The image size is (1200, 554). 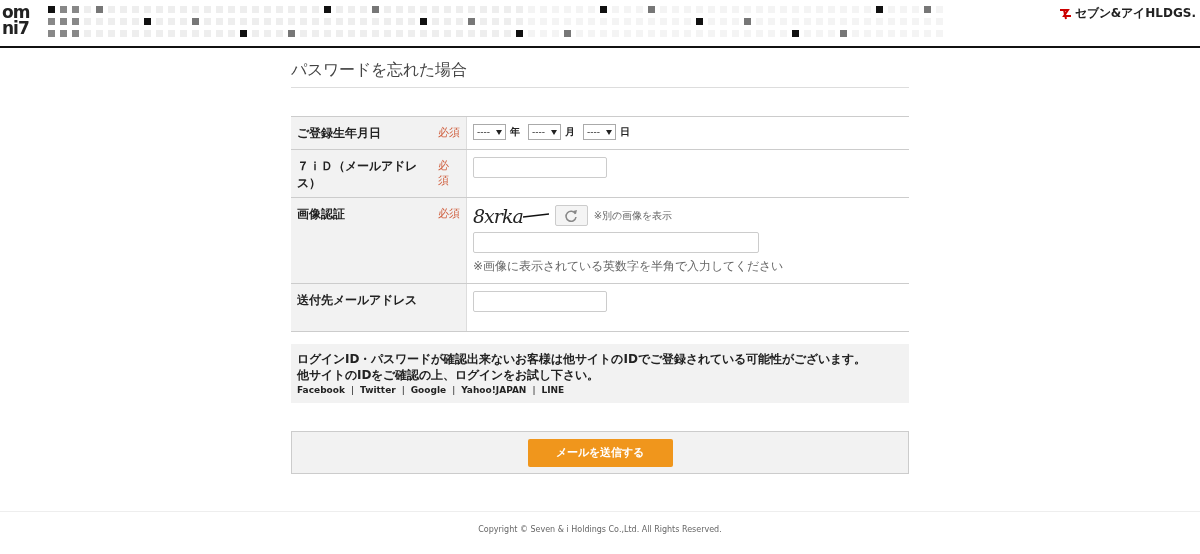 I want to click on site-link: Google, so click(x=428, y=390).